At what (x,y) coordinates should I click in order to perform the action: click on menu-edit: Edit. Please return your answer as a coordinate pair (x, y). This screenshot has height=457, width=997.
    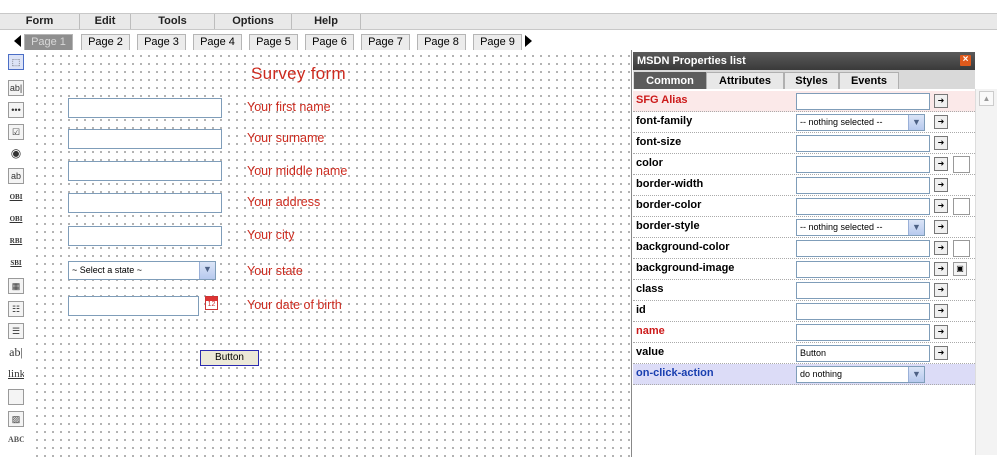
    Looking at the image, I should click on (105, 21).